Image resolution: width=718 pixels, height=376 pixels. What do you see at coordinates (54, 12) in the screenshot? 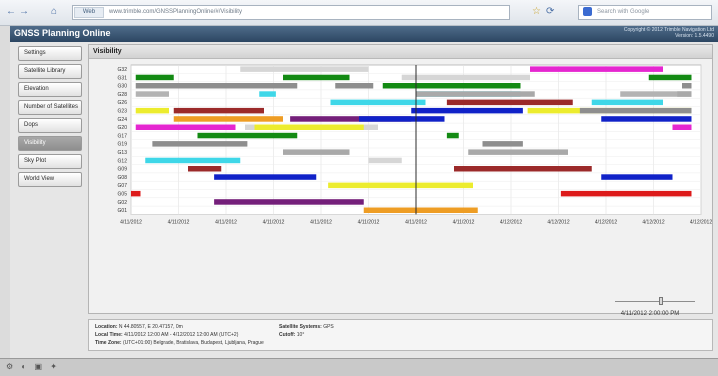
I see `home-icon: ⌂` at bounding box center [54, 12].